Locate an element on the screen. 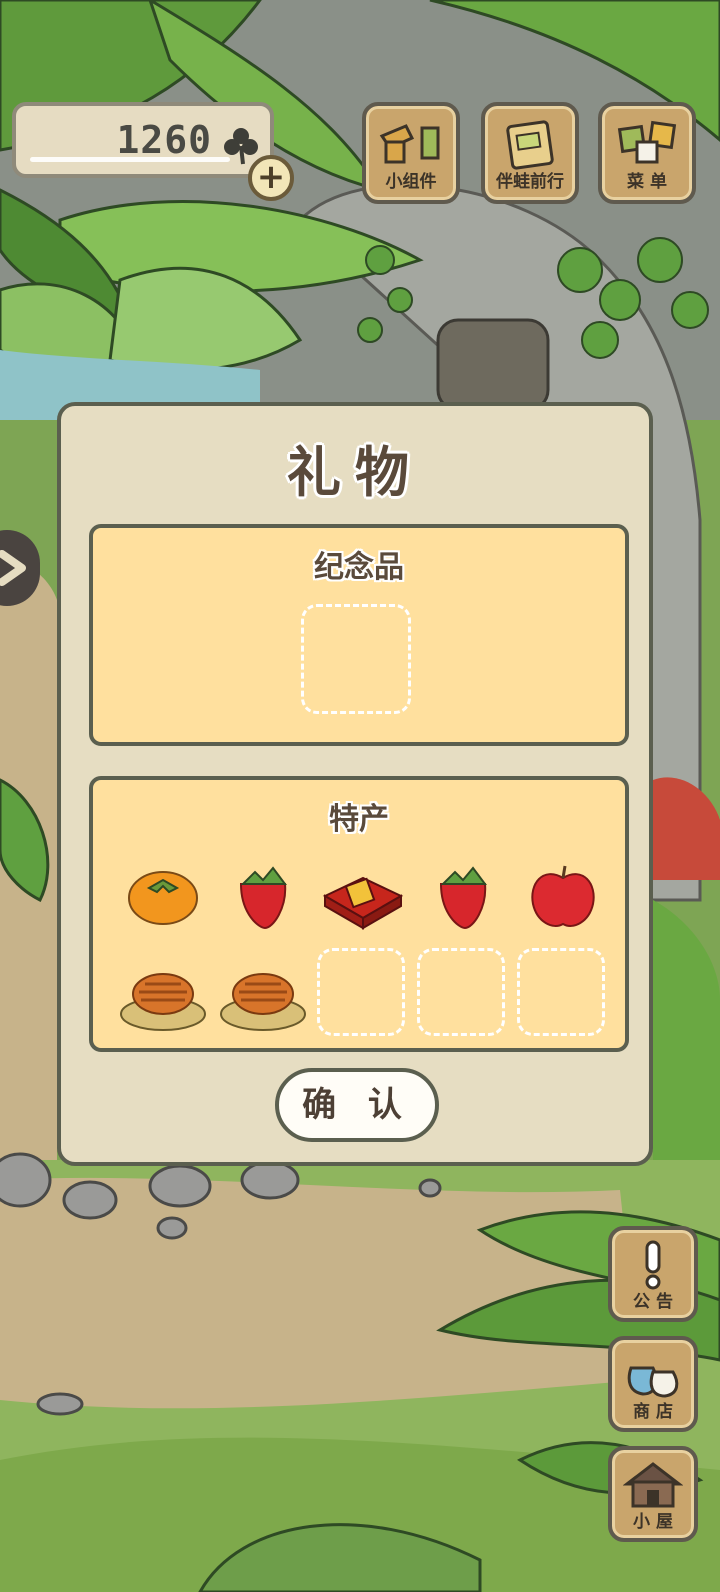 Image resolution: width=720 pixels, height=1592 pixels. back-arrow-icon is located at coordinates (20, 568).